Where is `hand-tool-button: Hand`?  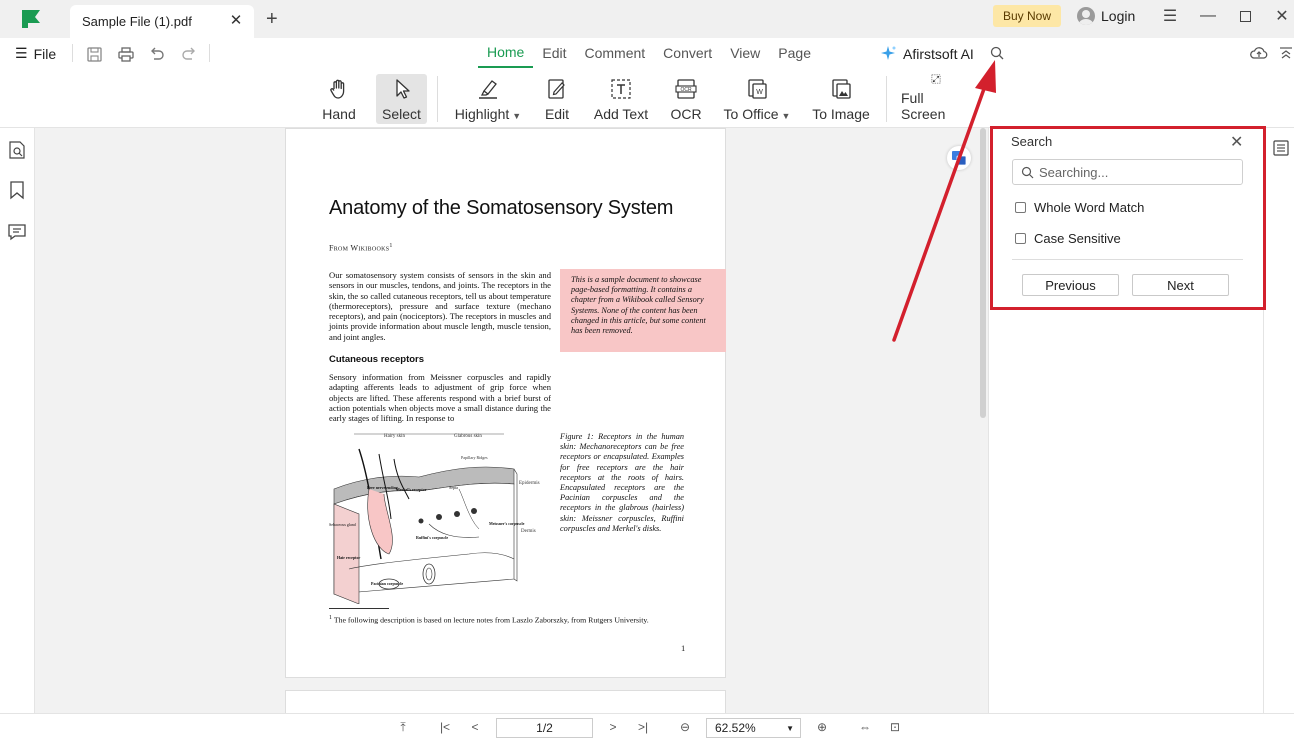
hand-tool-button: Hand is located at coordinates (339, 99).